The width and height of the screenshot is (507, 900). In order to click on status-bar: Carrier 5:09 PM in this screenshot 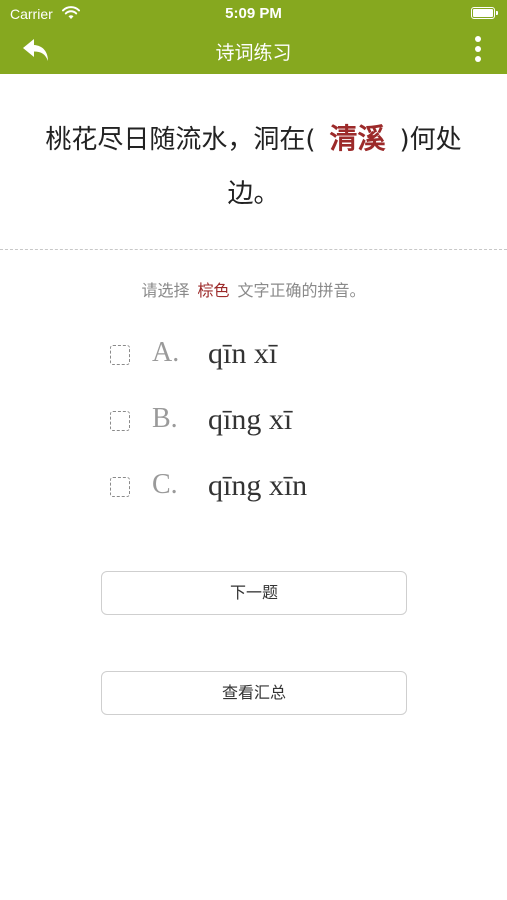, I will do `click(253, 14)`.